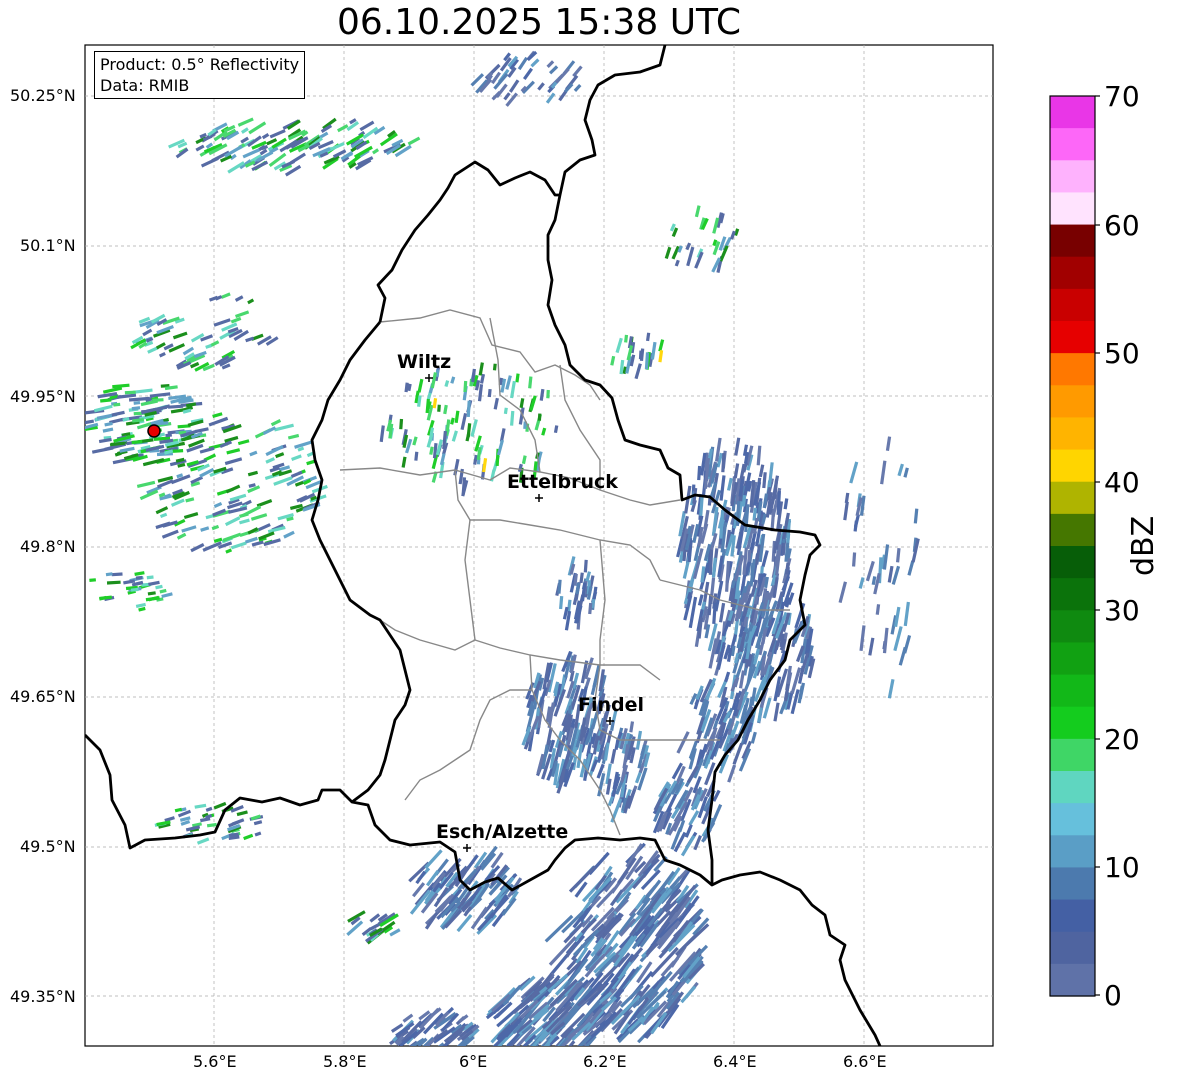 The height and width of the screenshot is (1081, 1184). I want to click on lon-tick-label: 6.2°E, so click(605, 1061).